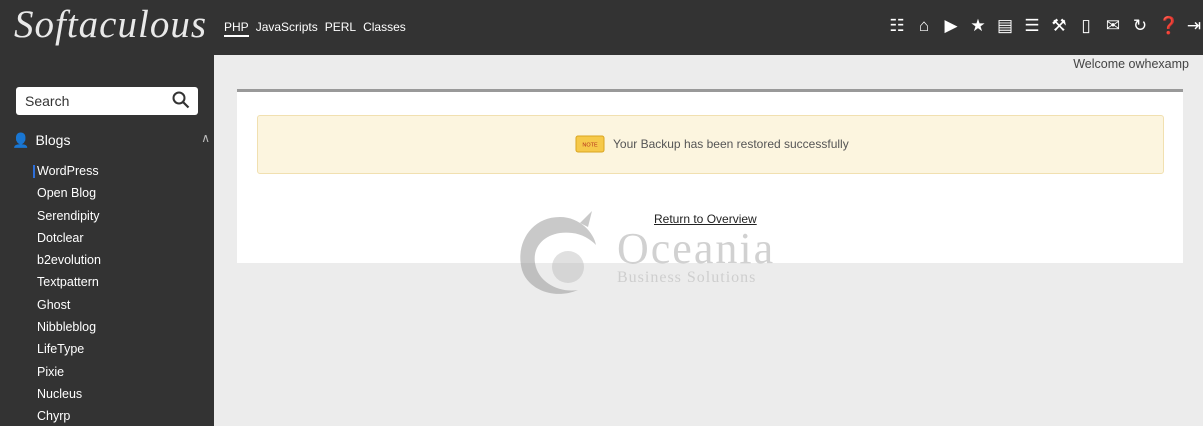 The image size is (1203, 426). Describe the element at coordinates (67, 171) in the screenshot. I see `sidebar-item-wordpress: WordPress` at that location.